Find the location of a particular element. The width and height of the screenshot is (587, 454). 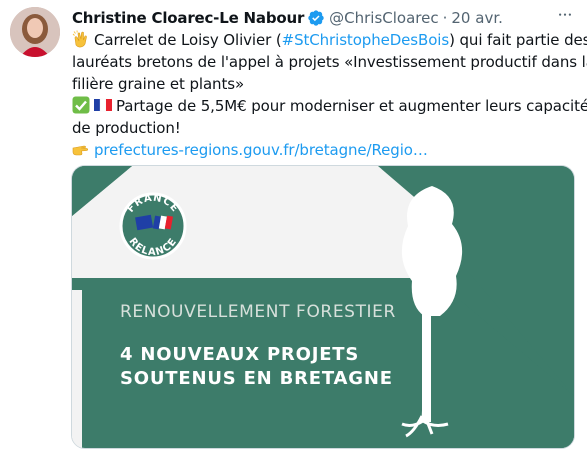

tweet-line1-pre: Carrelet de Loisy Olivier ( is located at coordinates (188, 40).